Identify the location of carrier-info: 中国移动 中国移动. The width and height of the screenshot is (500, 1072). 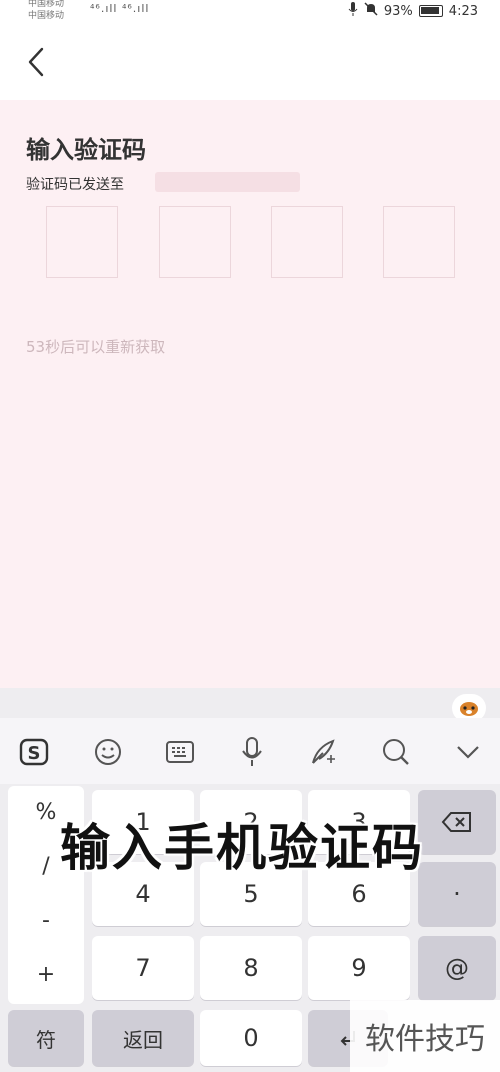
(46, 11).